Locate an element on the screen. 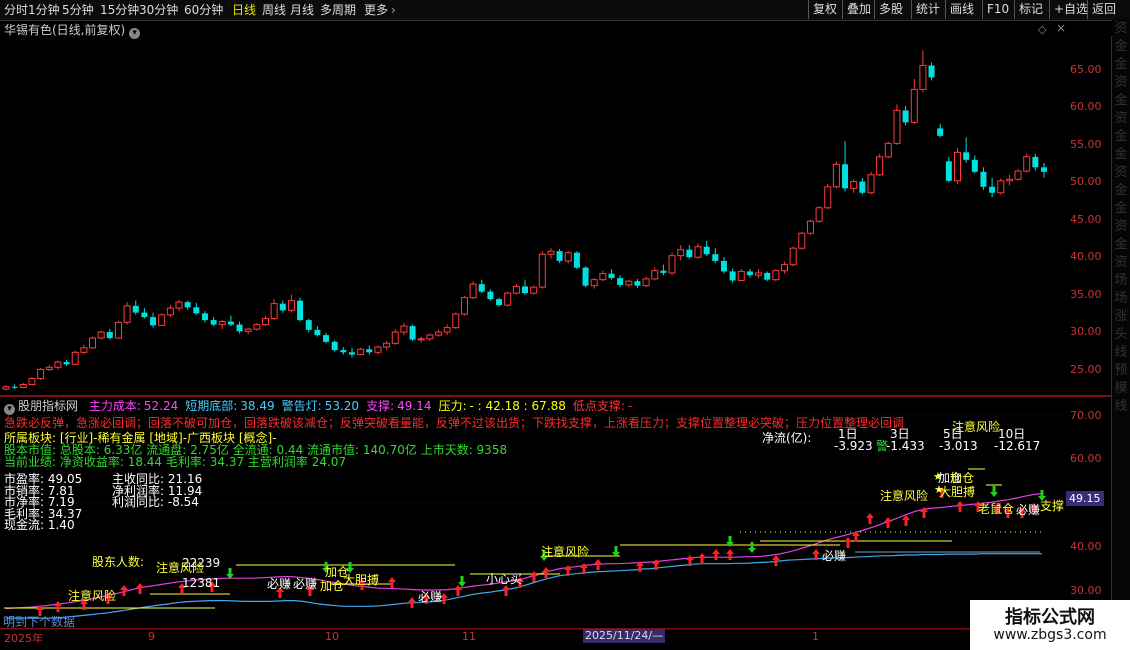  sidebar-char-21: 线 is located at coordinates (1121, 406).